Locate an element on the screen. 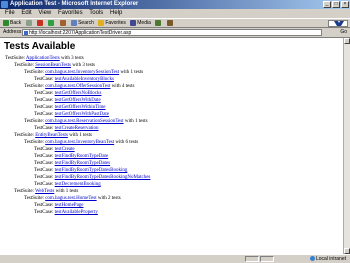  test-case-row: TestCase: testCreate is located at coordinates (54, 149).